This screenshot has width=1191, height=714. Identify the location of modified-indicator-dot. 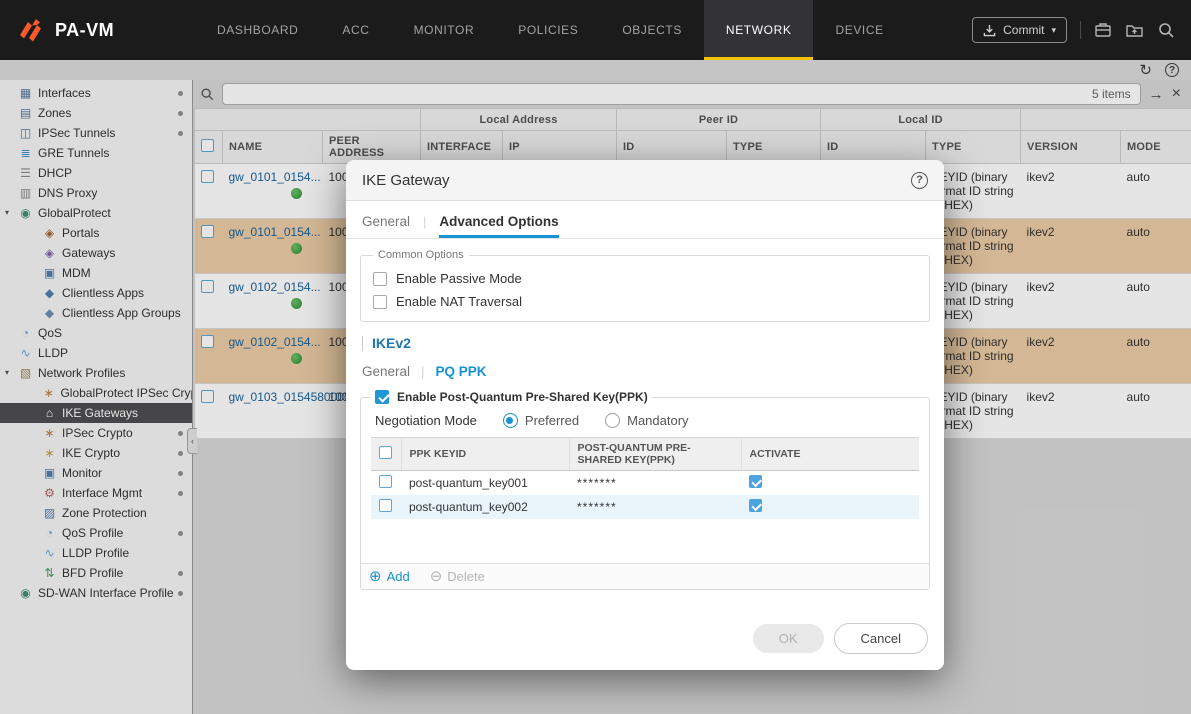
(180, 473).